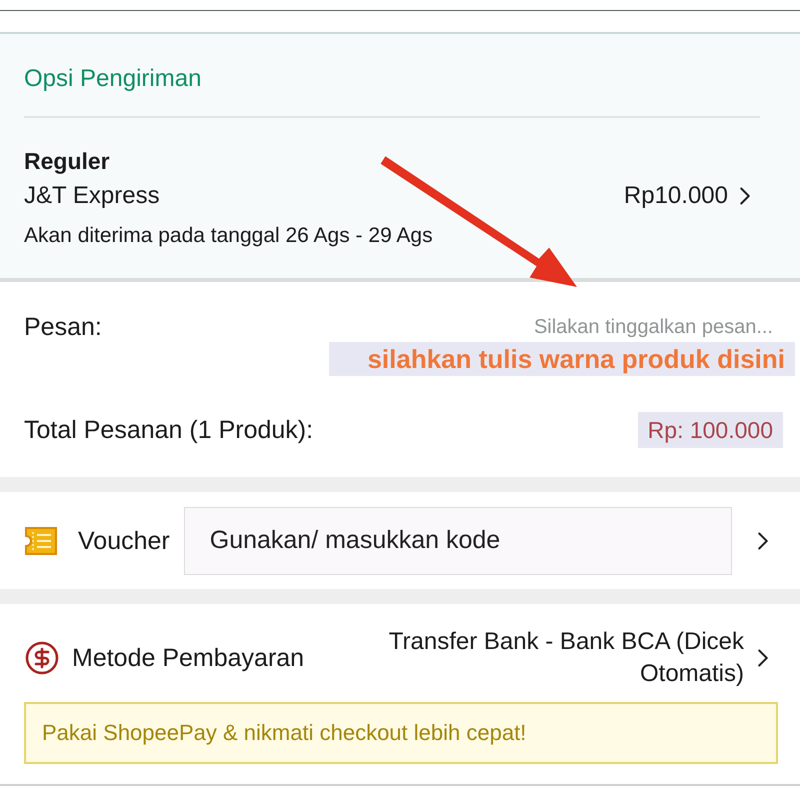 The height and width of the screenshot is (800, 800). What do you see at coordinates (63, 327) in the screenshot?
I see `message-label: Pesan:` at bounding box center [63, 327].